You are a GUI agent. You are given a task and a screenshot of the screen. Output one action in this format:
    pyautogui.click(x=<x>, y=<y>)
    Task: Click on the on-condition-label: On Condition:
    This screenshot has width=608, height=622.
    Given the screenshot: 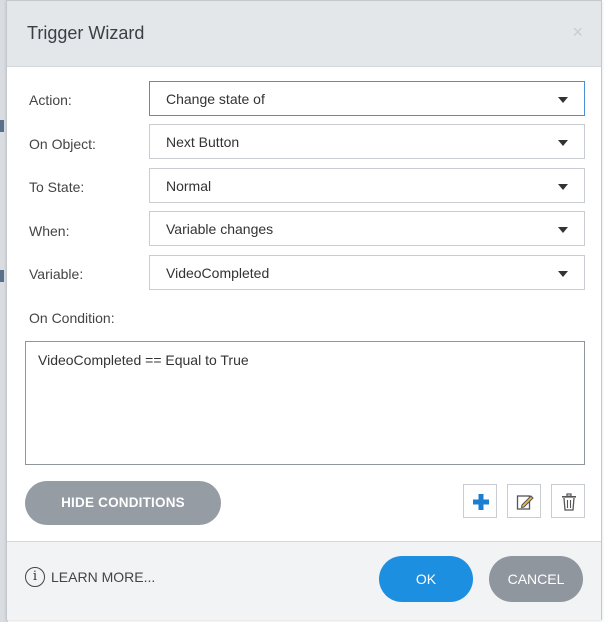 What is the action you would take?
    pyautogui.click(x=72, y=318)
    